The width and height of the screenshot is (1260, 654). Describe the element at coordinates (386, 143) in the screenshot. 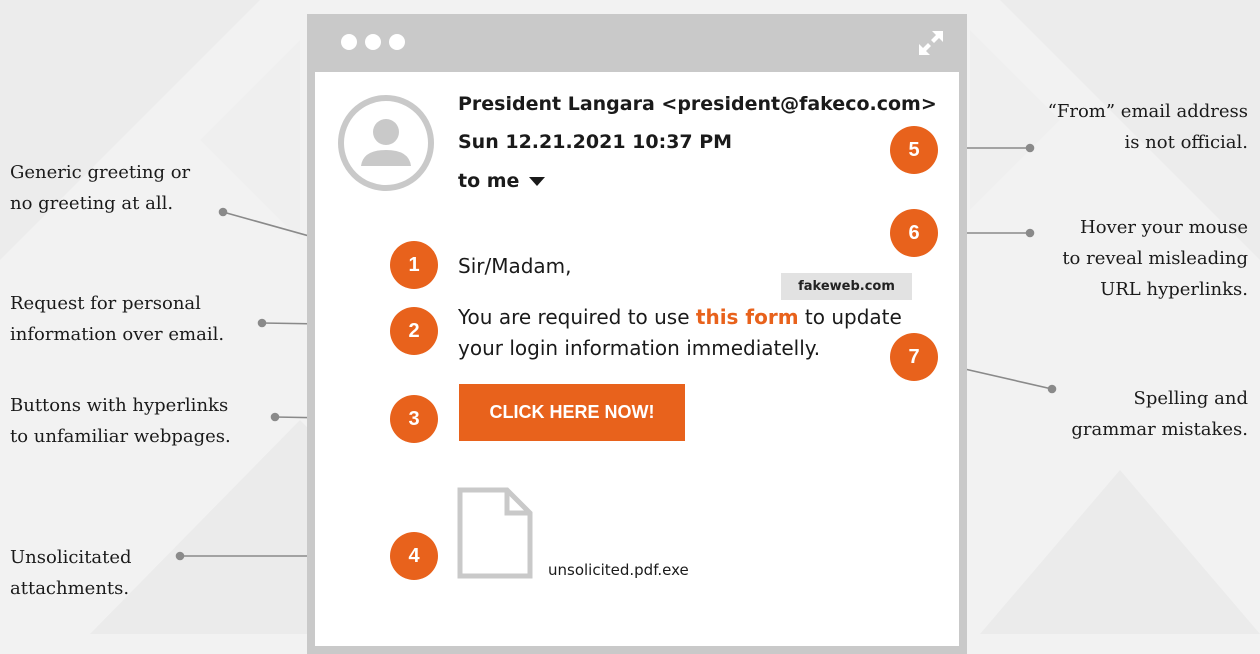

I see `user-avatar-icon` at that location.